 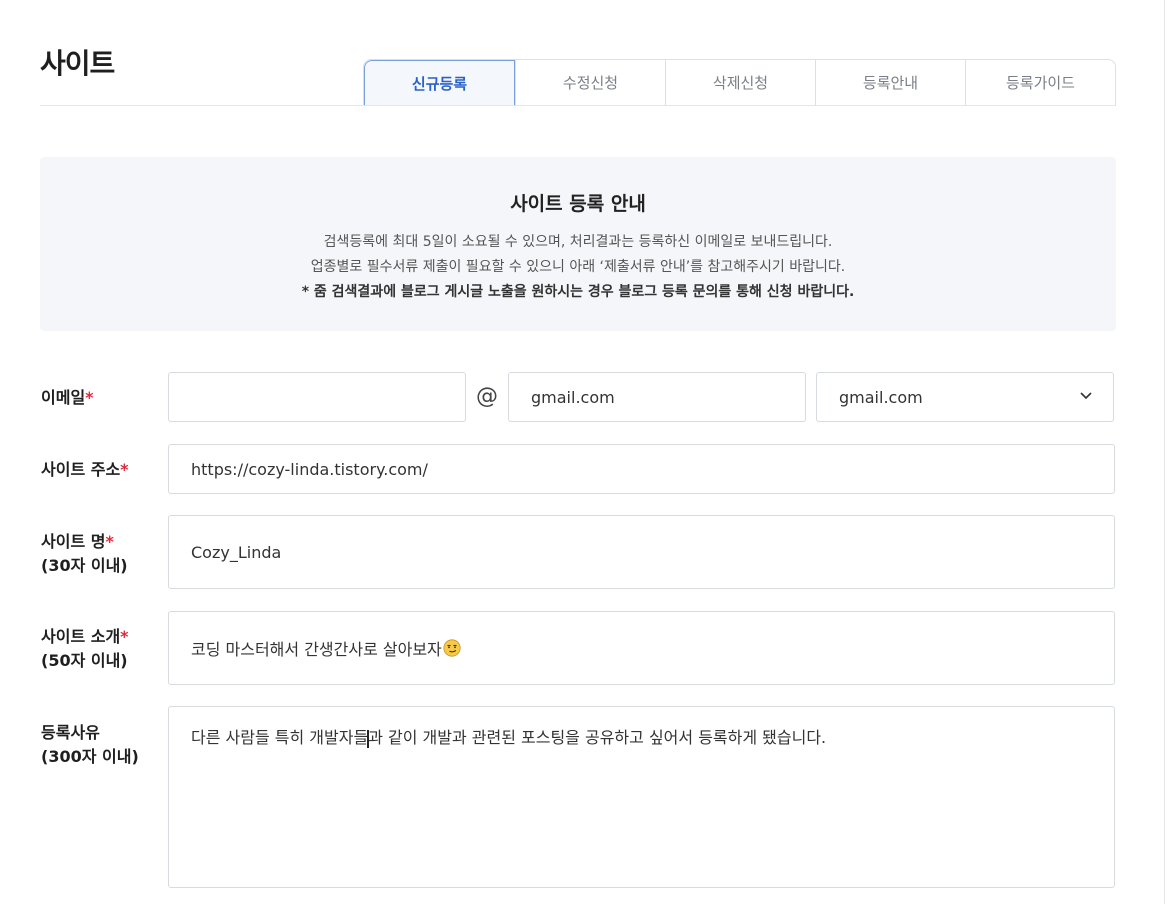 I want to click on tab-bar: 신규등록 수정신청 삭제신청 등록안내 등록가이드, so click(x=739, y=82).